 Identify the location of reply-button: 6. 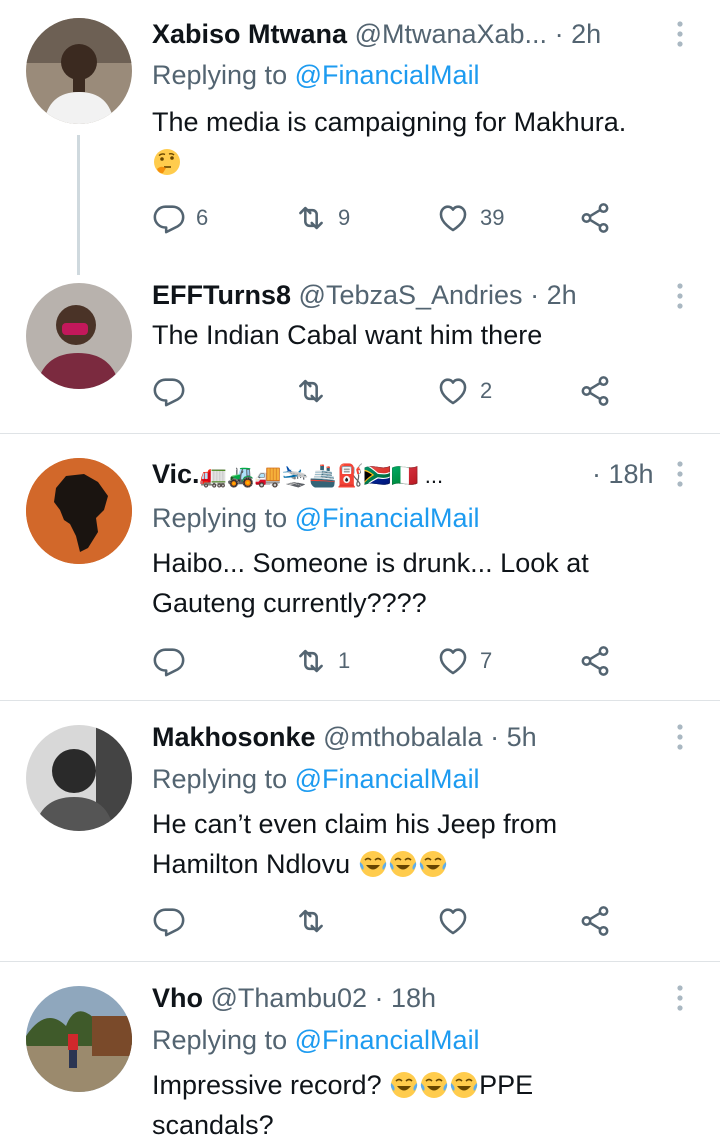
(180, 218).